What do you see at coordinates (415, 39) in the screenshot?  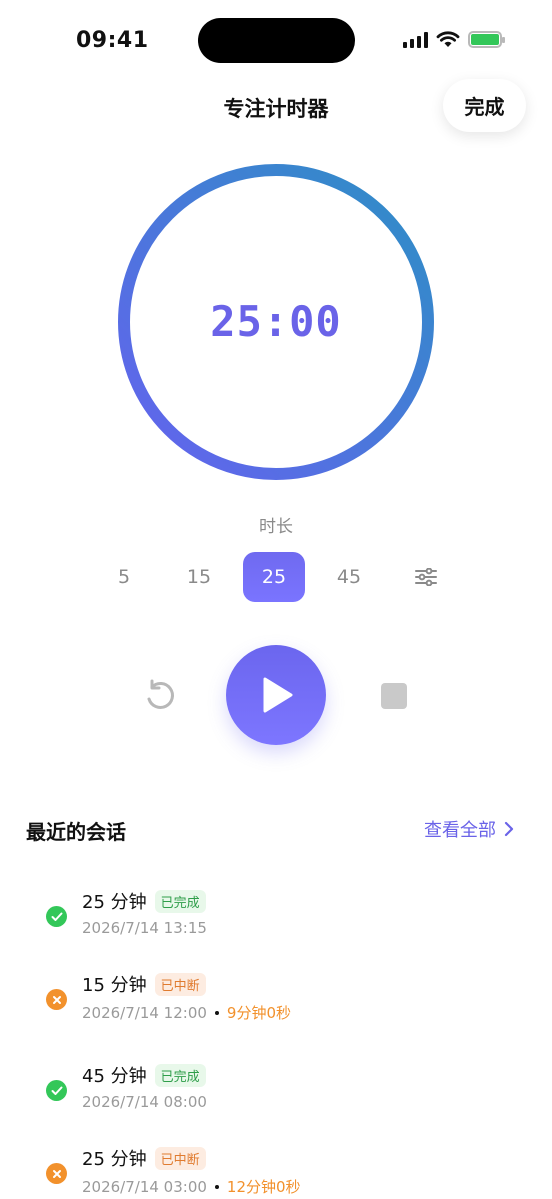 I see `signal-icon` at bounding box center [415, 39].